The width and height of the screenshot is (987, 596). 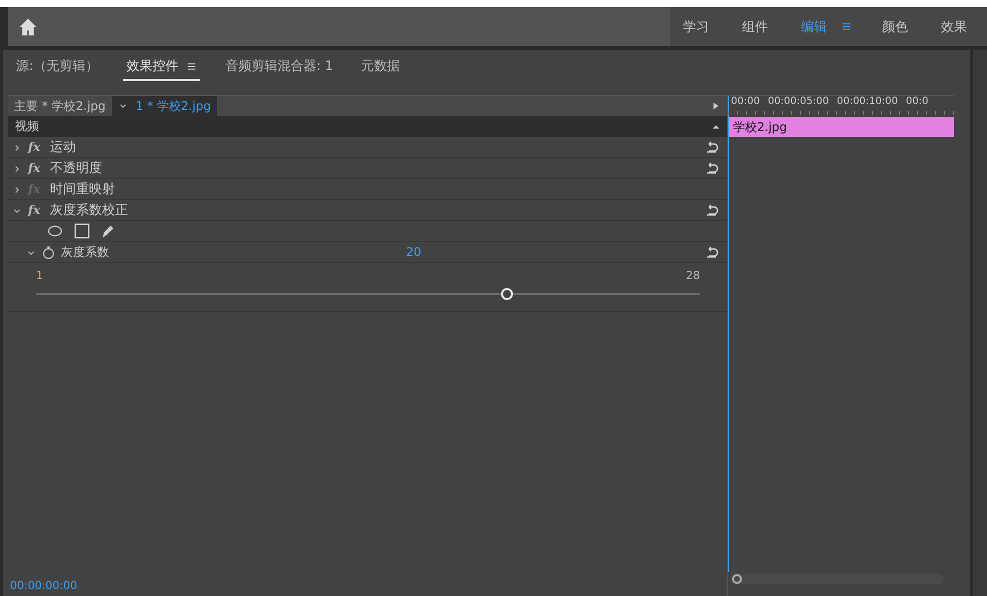 What do you see at coordinates (85, 252) in the screenshot?
I see `param-name: 灰度系数` at bounding box center [85, 252].